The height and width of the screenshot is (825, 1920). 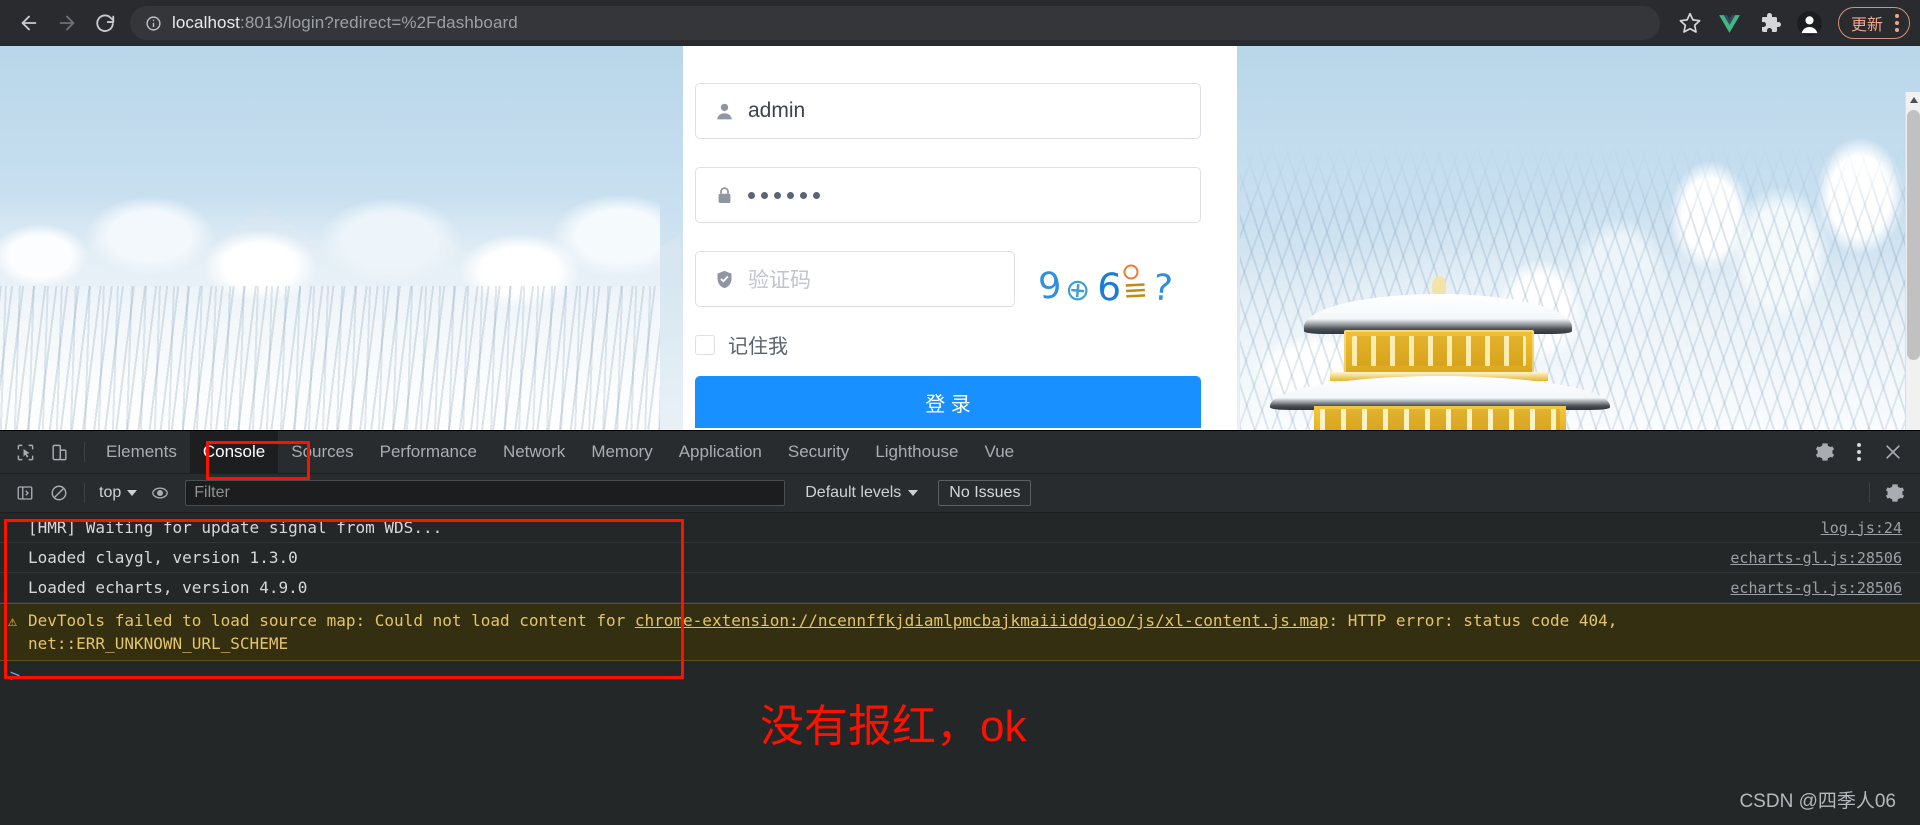 I want to click on tab-memory-label: Memory, so click(x=622, y=451).